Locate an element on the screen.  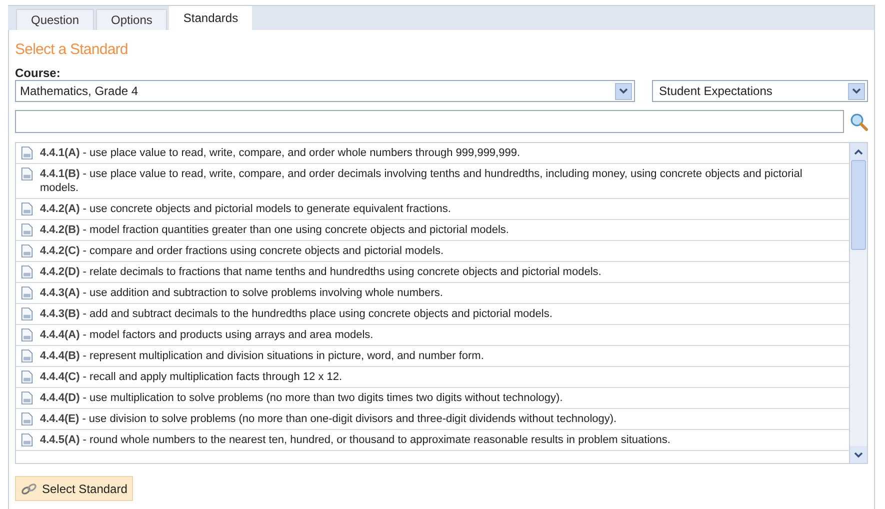
tab: Options is located at coordinates (132, 19).